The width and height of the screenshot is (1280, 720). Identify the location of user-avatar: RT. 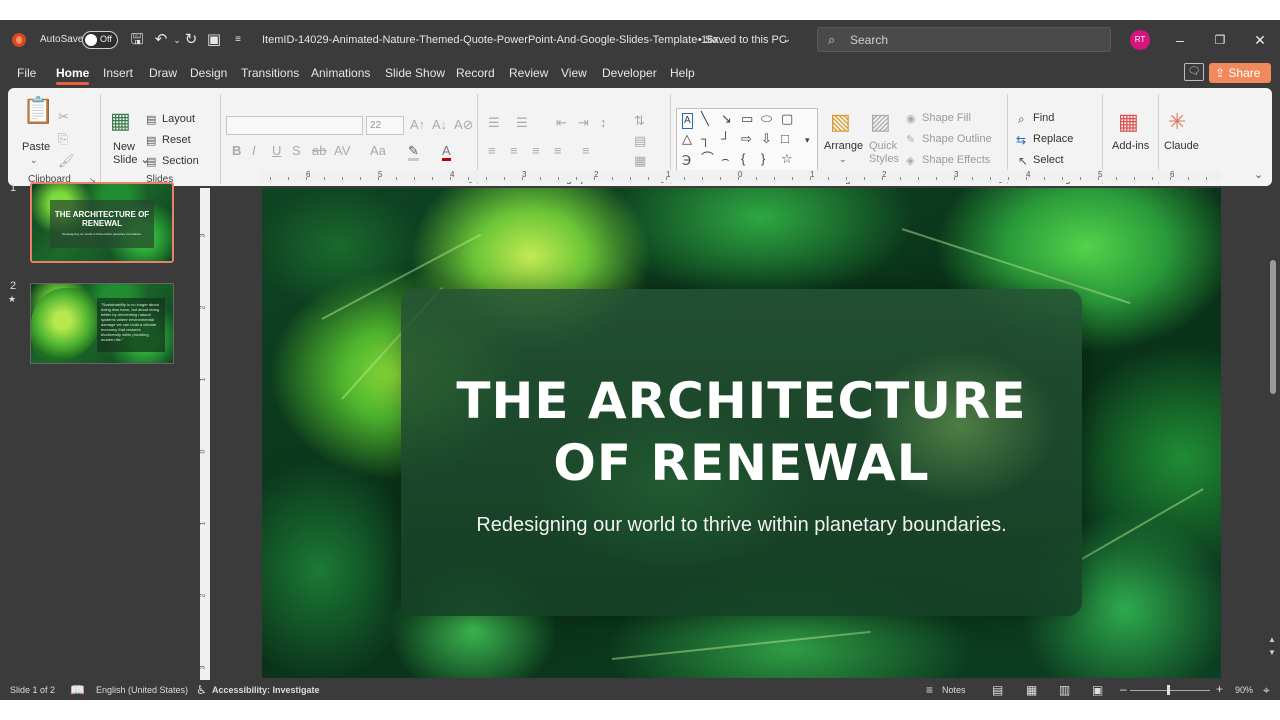
(1140, 40).